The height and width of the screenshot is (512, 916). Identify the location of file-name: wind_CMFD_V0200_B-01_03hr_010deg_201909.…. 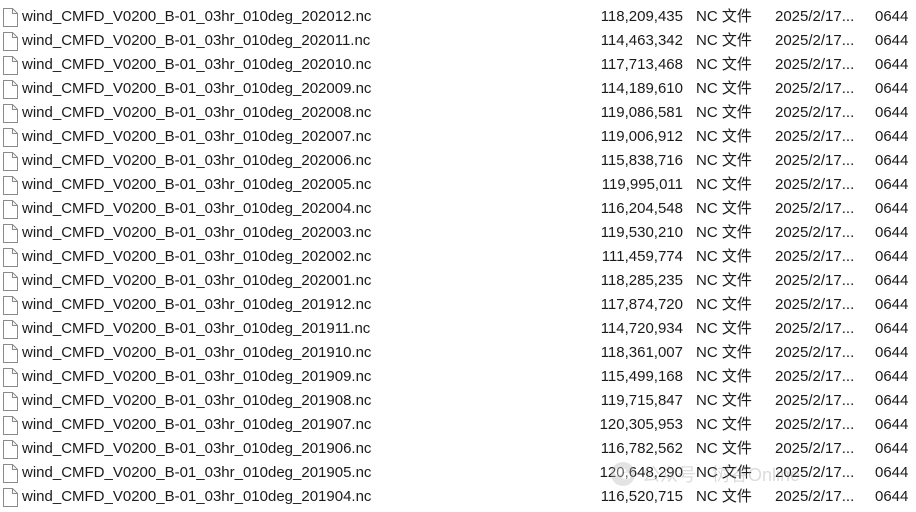
(197, 376).